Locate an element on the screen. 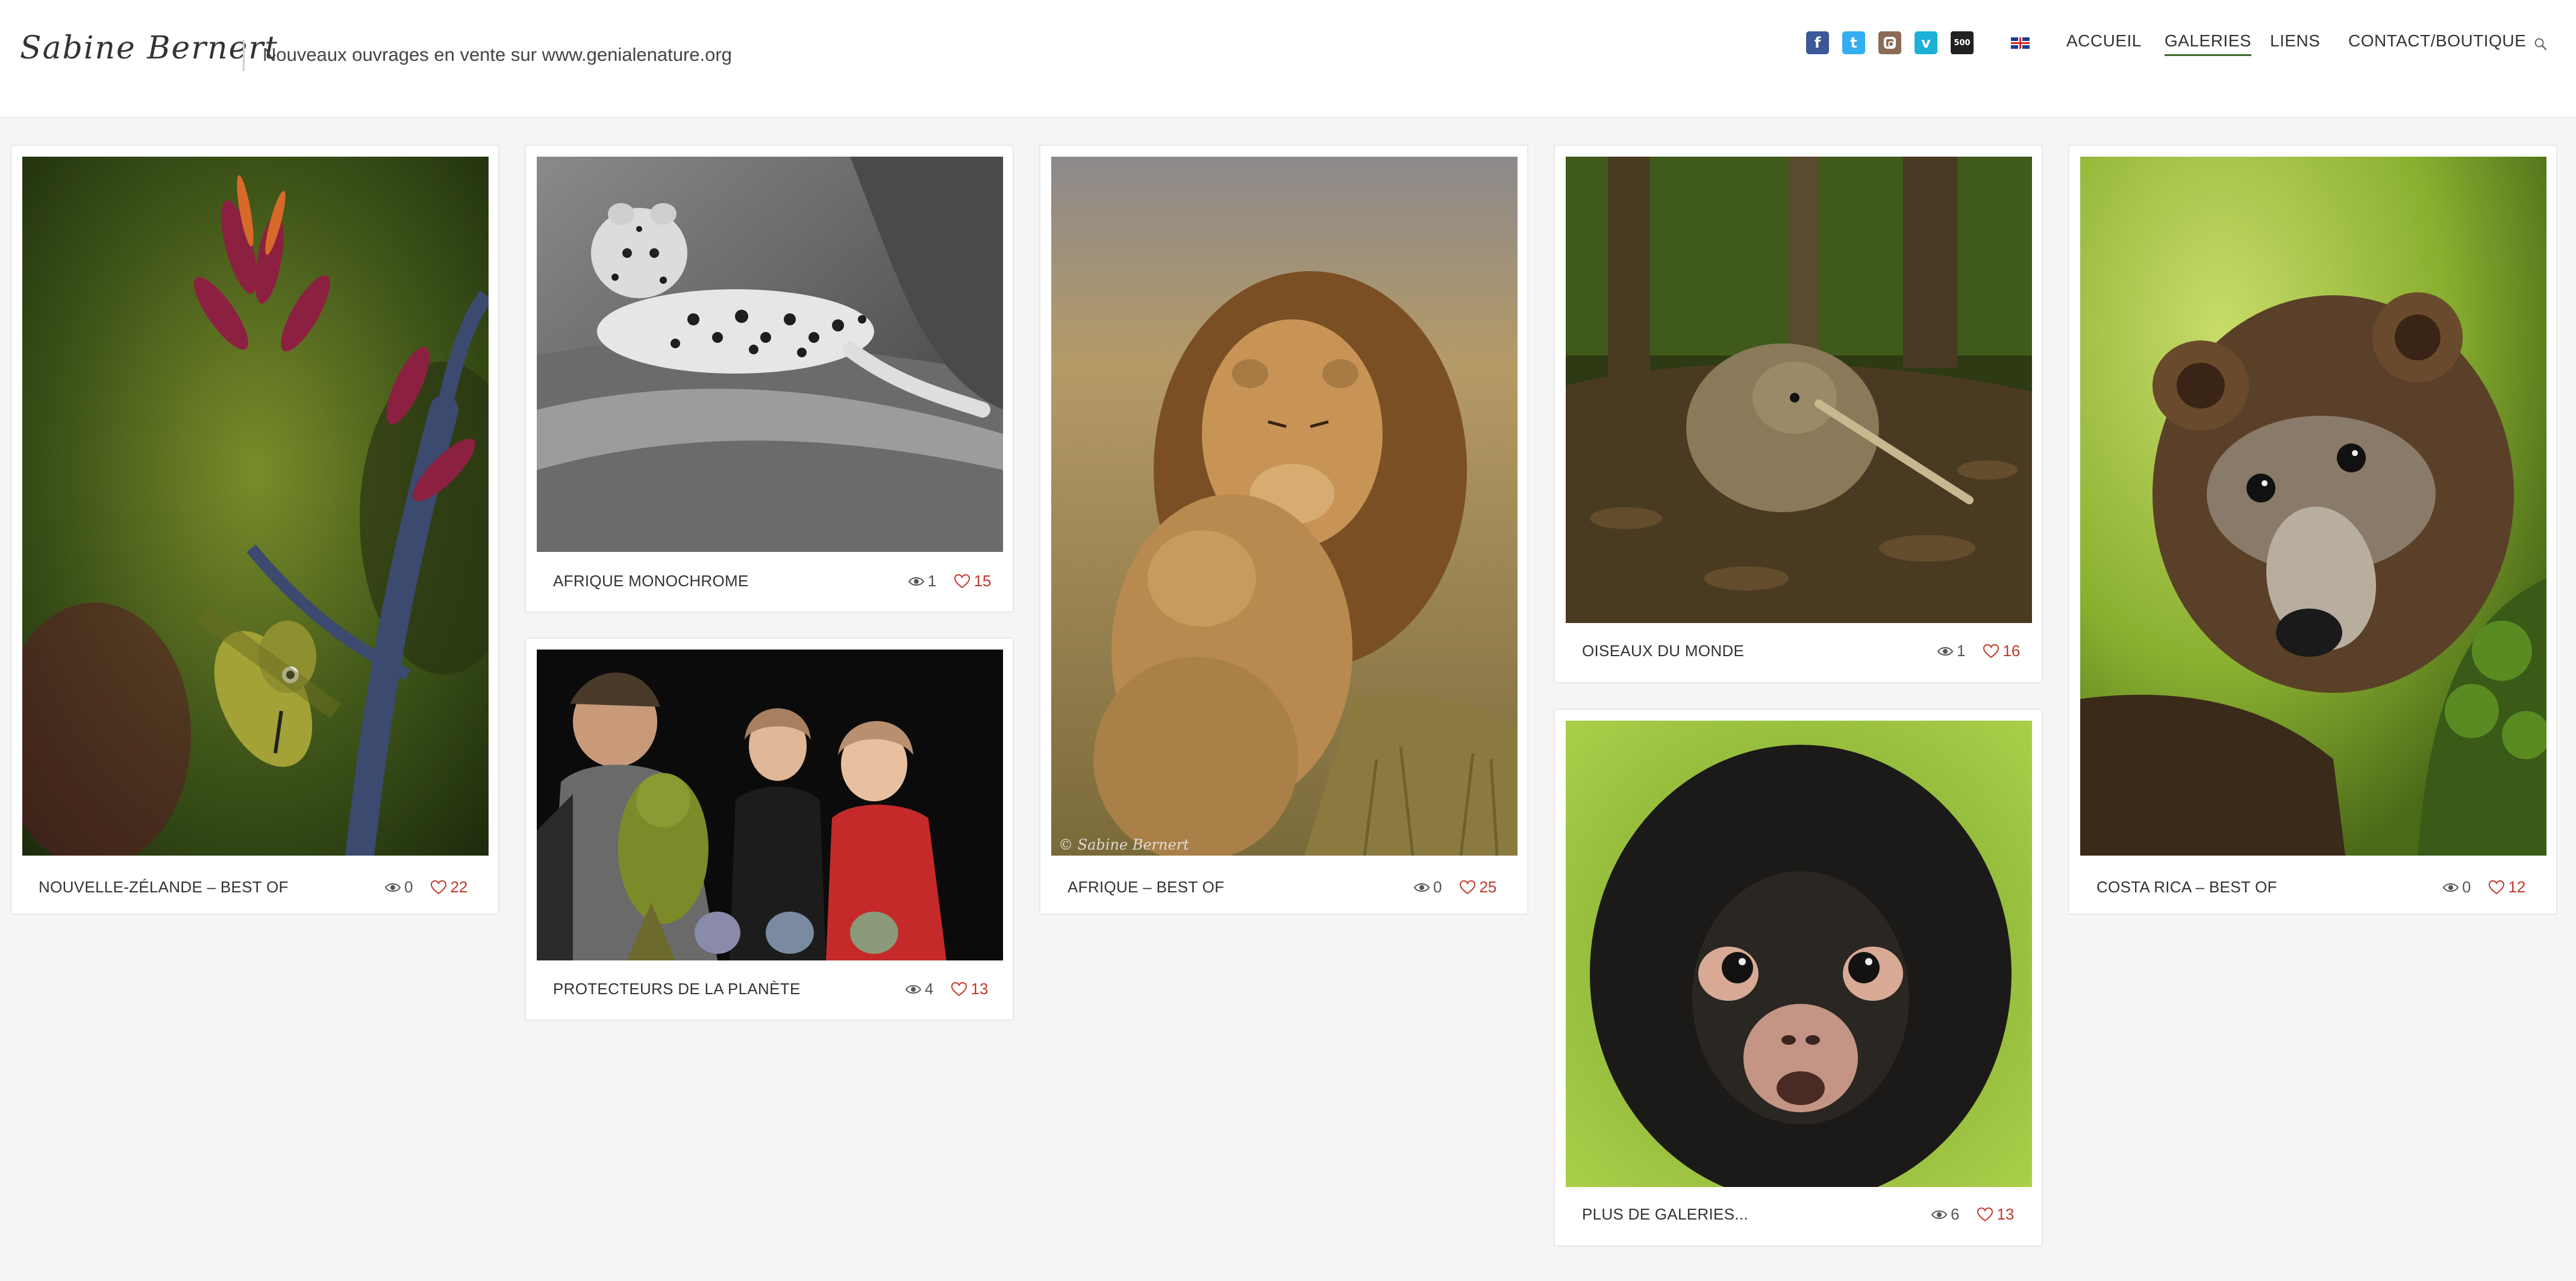 The width and height of the screenshot is (2576, 1281). views-value: 6 is located at coordinates (1956, 1214).